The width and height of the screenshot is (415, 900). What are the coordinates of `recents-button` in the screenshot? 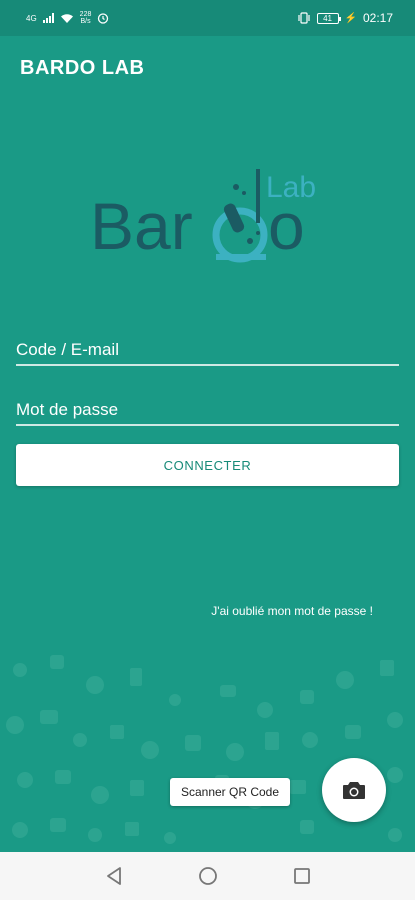 It's located at (302, 876).